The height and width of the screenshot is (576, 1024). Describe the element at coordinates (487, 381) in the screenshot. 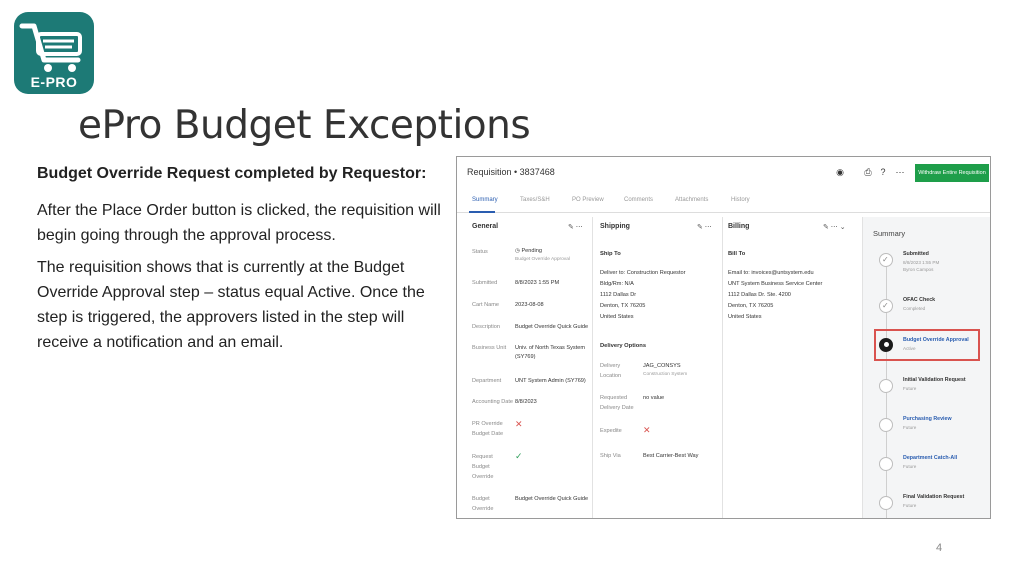

I see `department-label: Department` at that location.